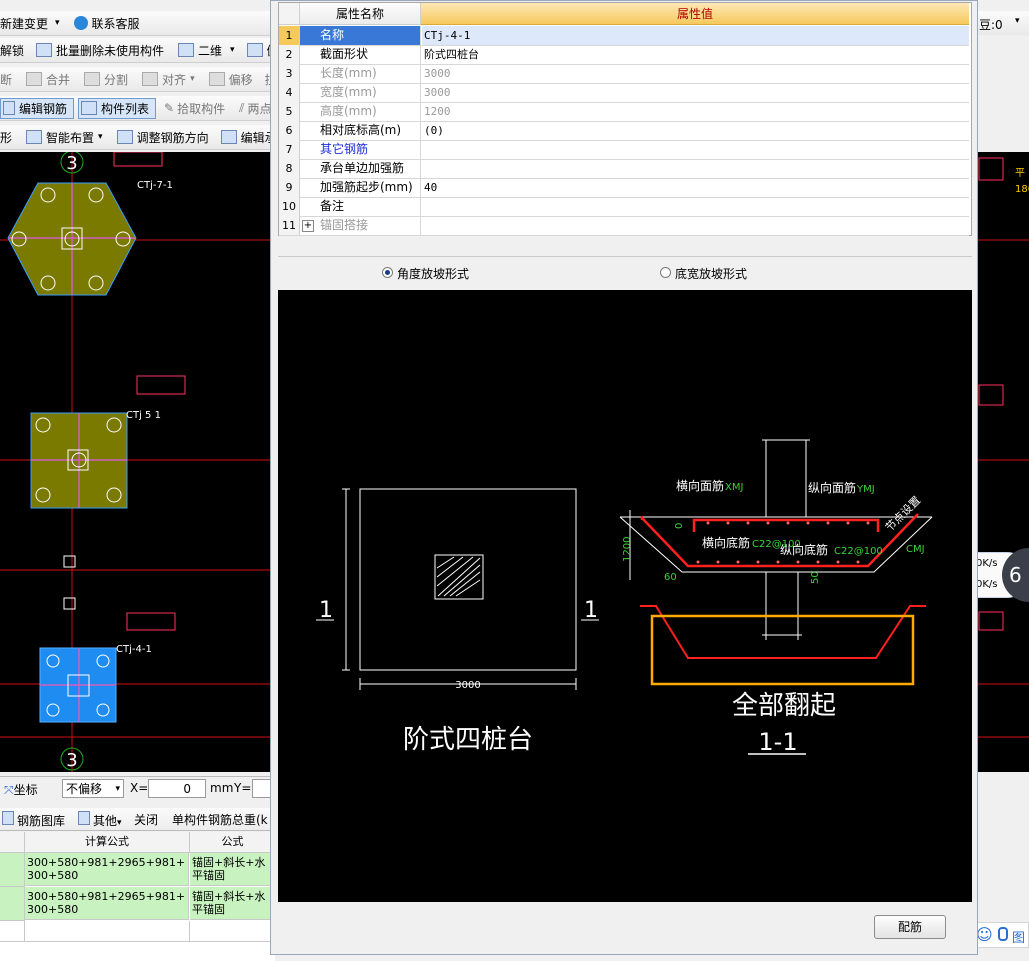 The height and width of the screenshot is (961, 1029). I want to click on table-row: 3 长度(mm) 3000, so click(624, 74).